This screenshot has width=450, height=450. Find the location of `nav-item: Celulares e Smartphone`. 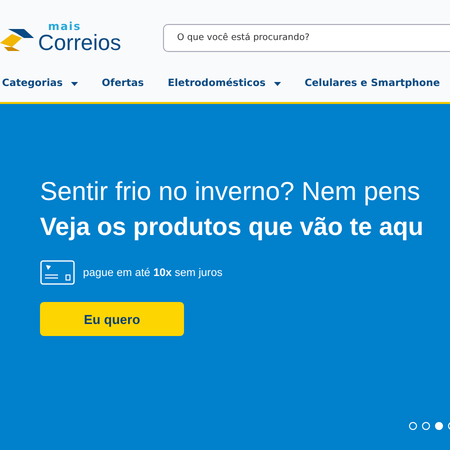

nav-item: Celulares e Smartphone is located at coordinates (372, 83).